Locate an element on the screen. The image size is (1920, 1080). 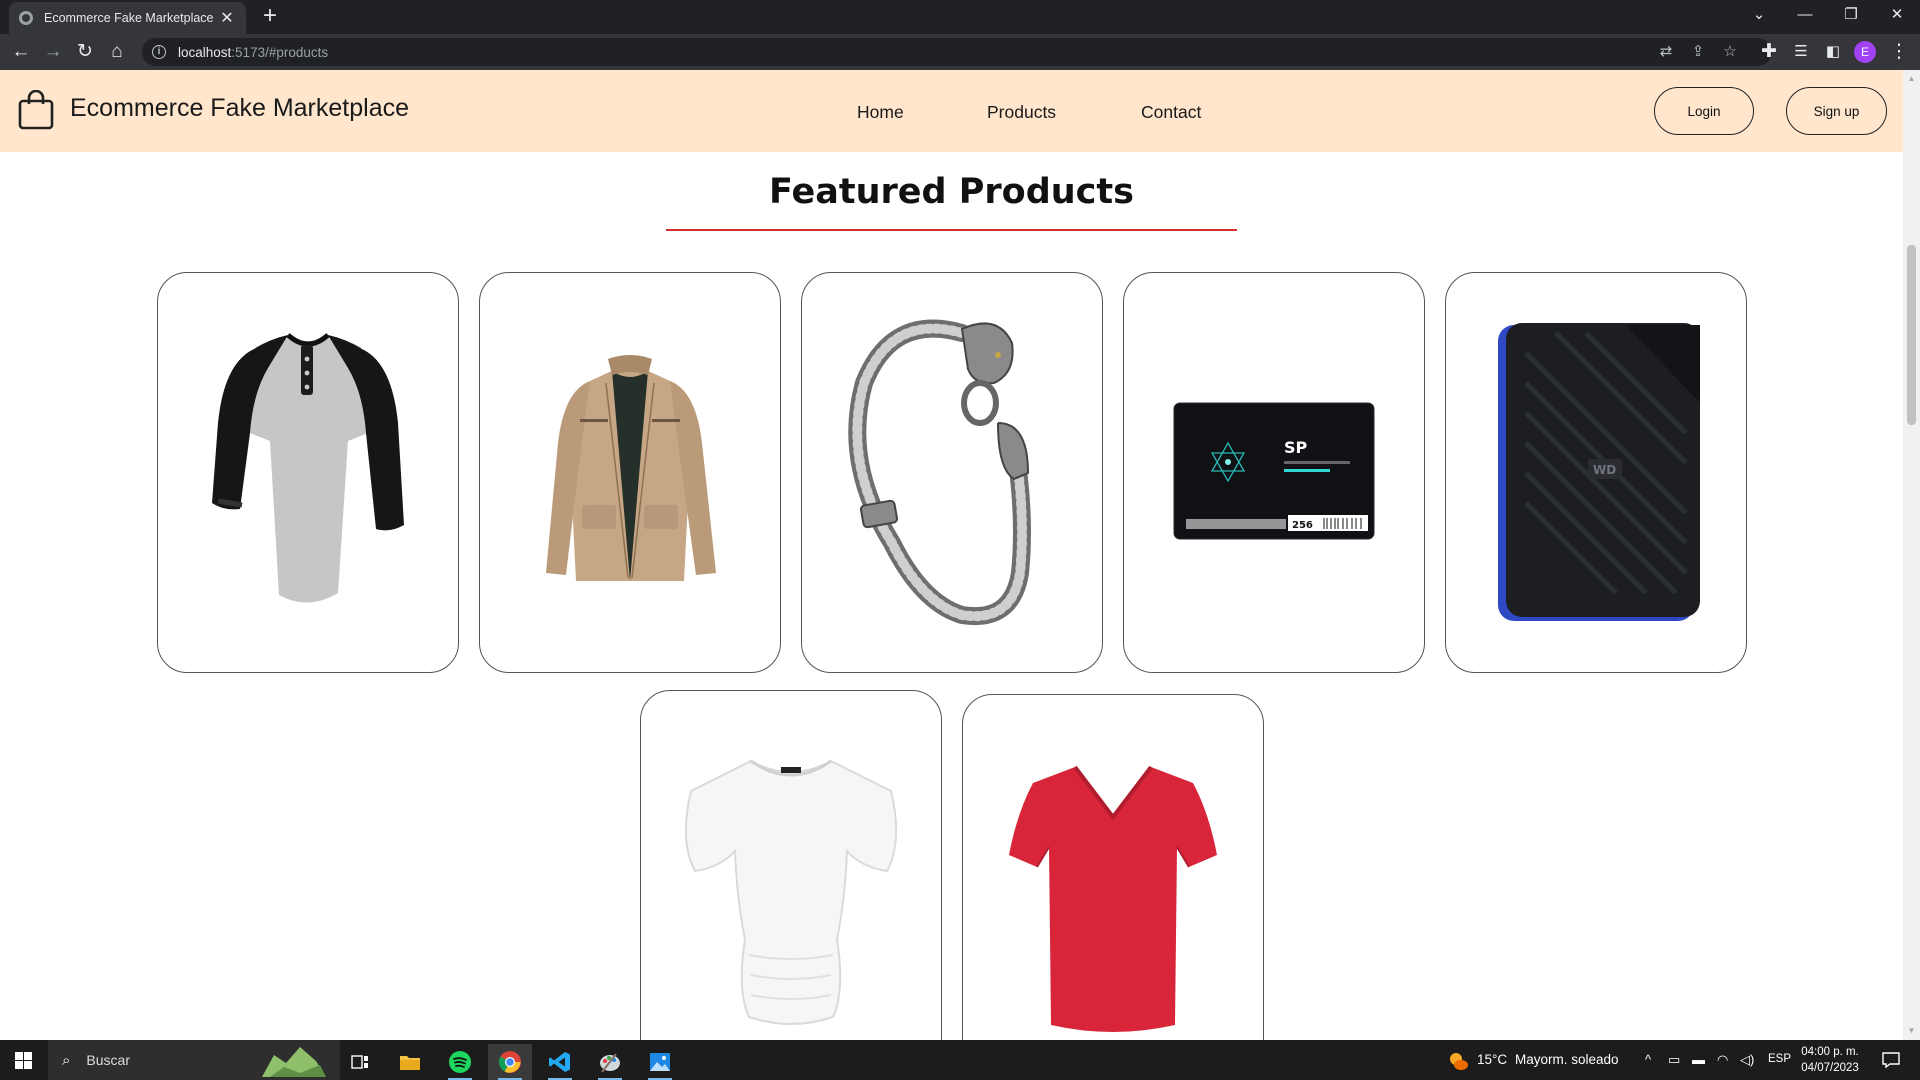
signup-button: Sign up is located at coordinates (1836, 111).